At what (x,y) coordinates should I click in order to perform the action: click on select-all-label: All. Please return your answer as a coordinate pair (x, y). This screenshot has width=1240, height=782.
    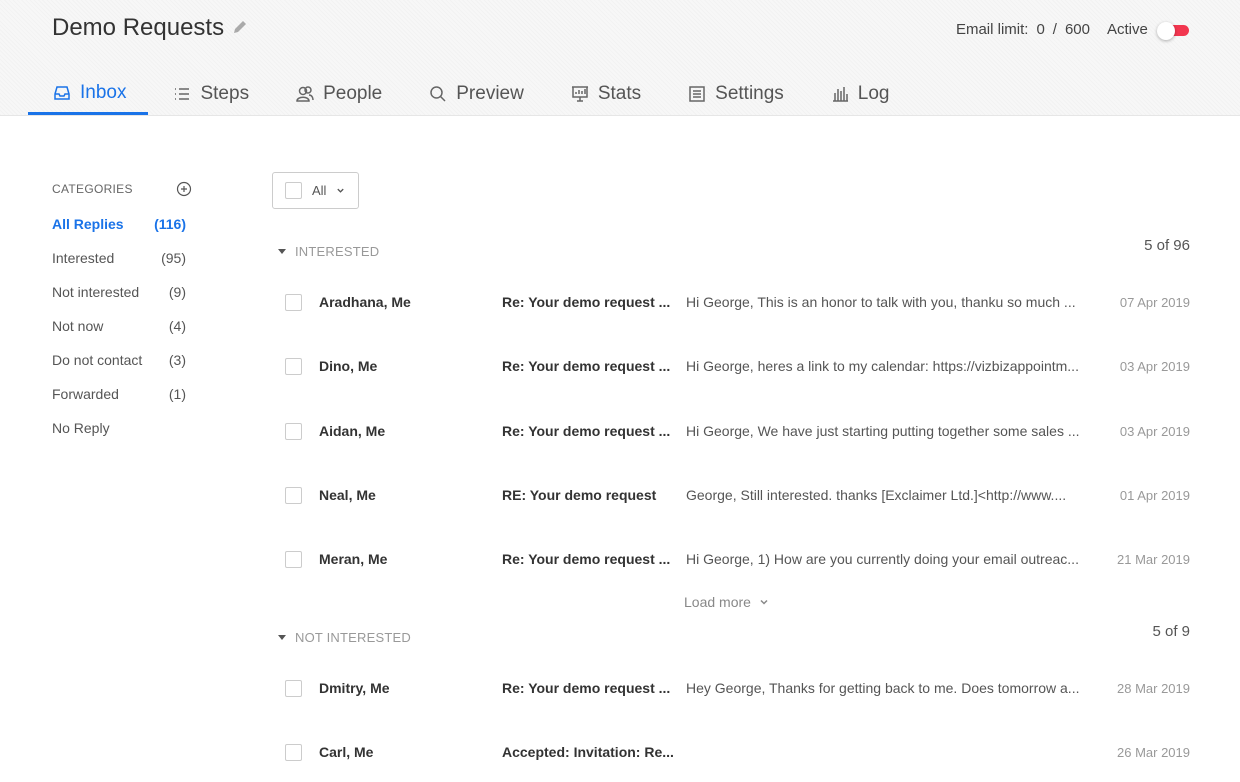
    Looking at the image, I should click on (319, 190).